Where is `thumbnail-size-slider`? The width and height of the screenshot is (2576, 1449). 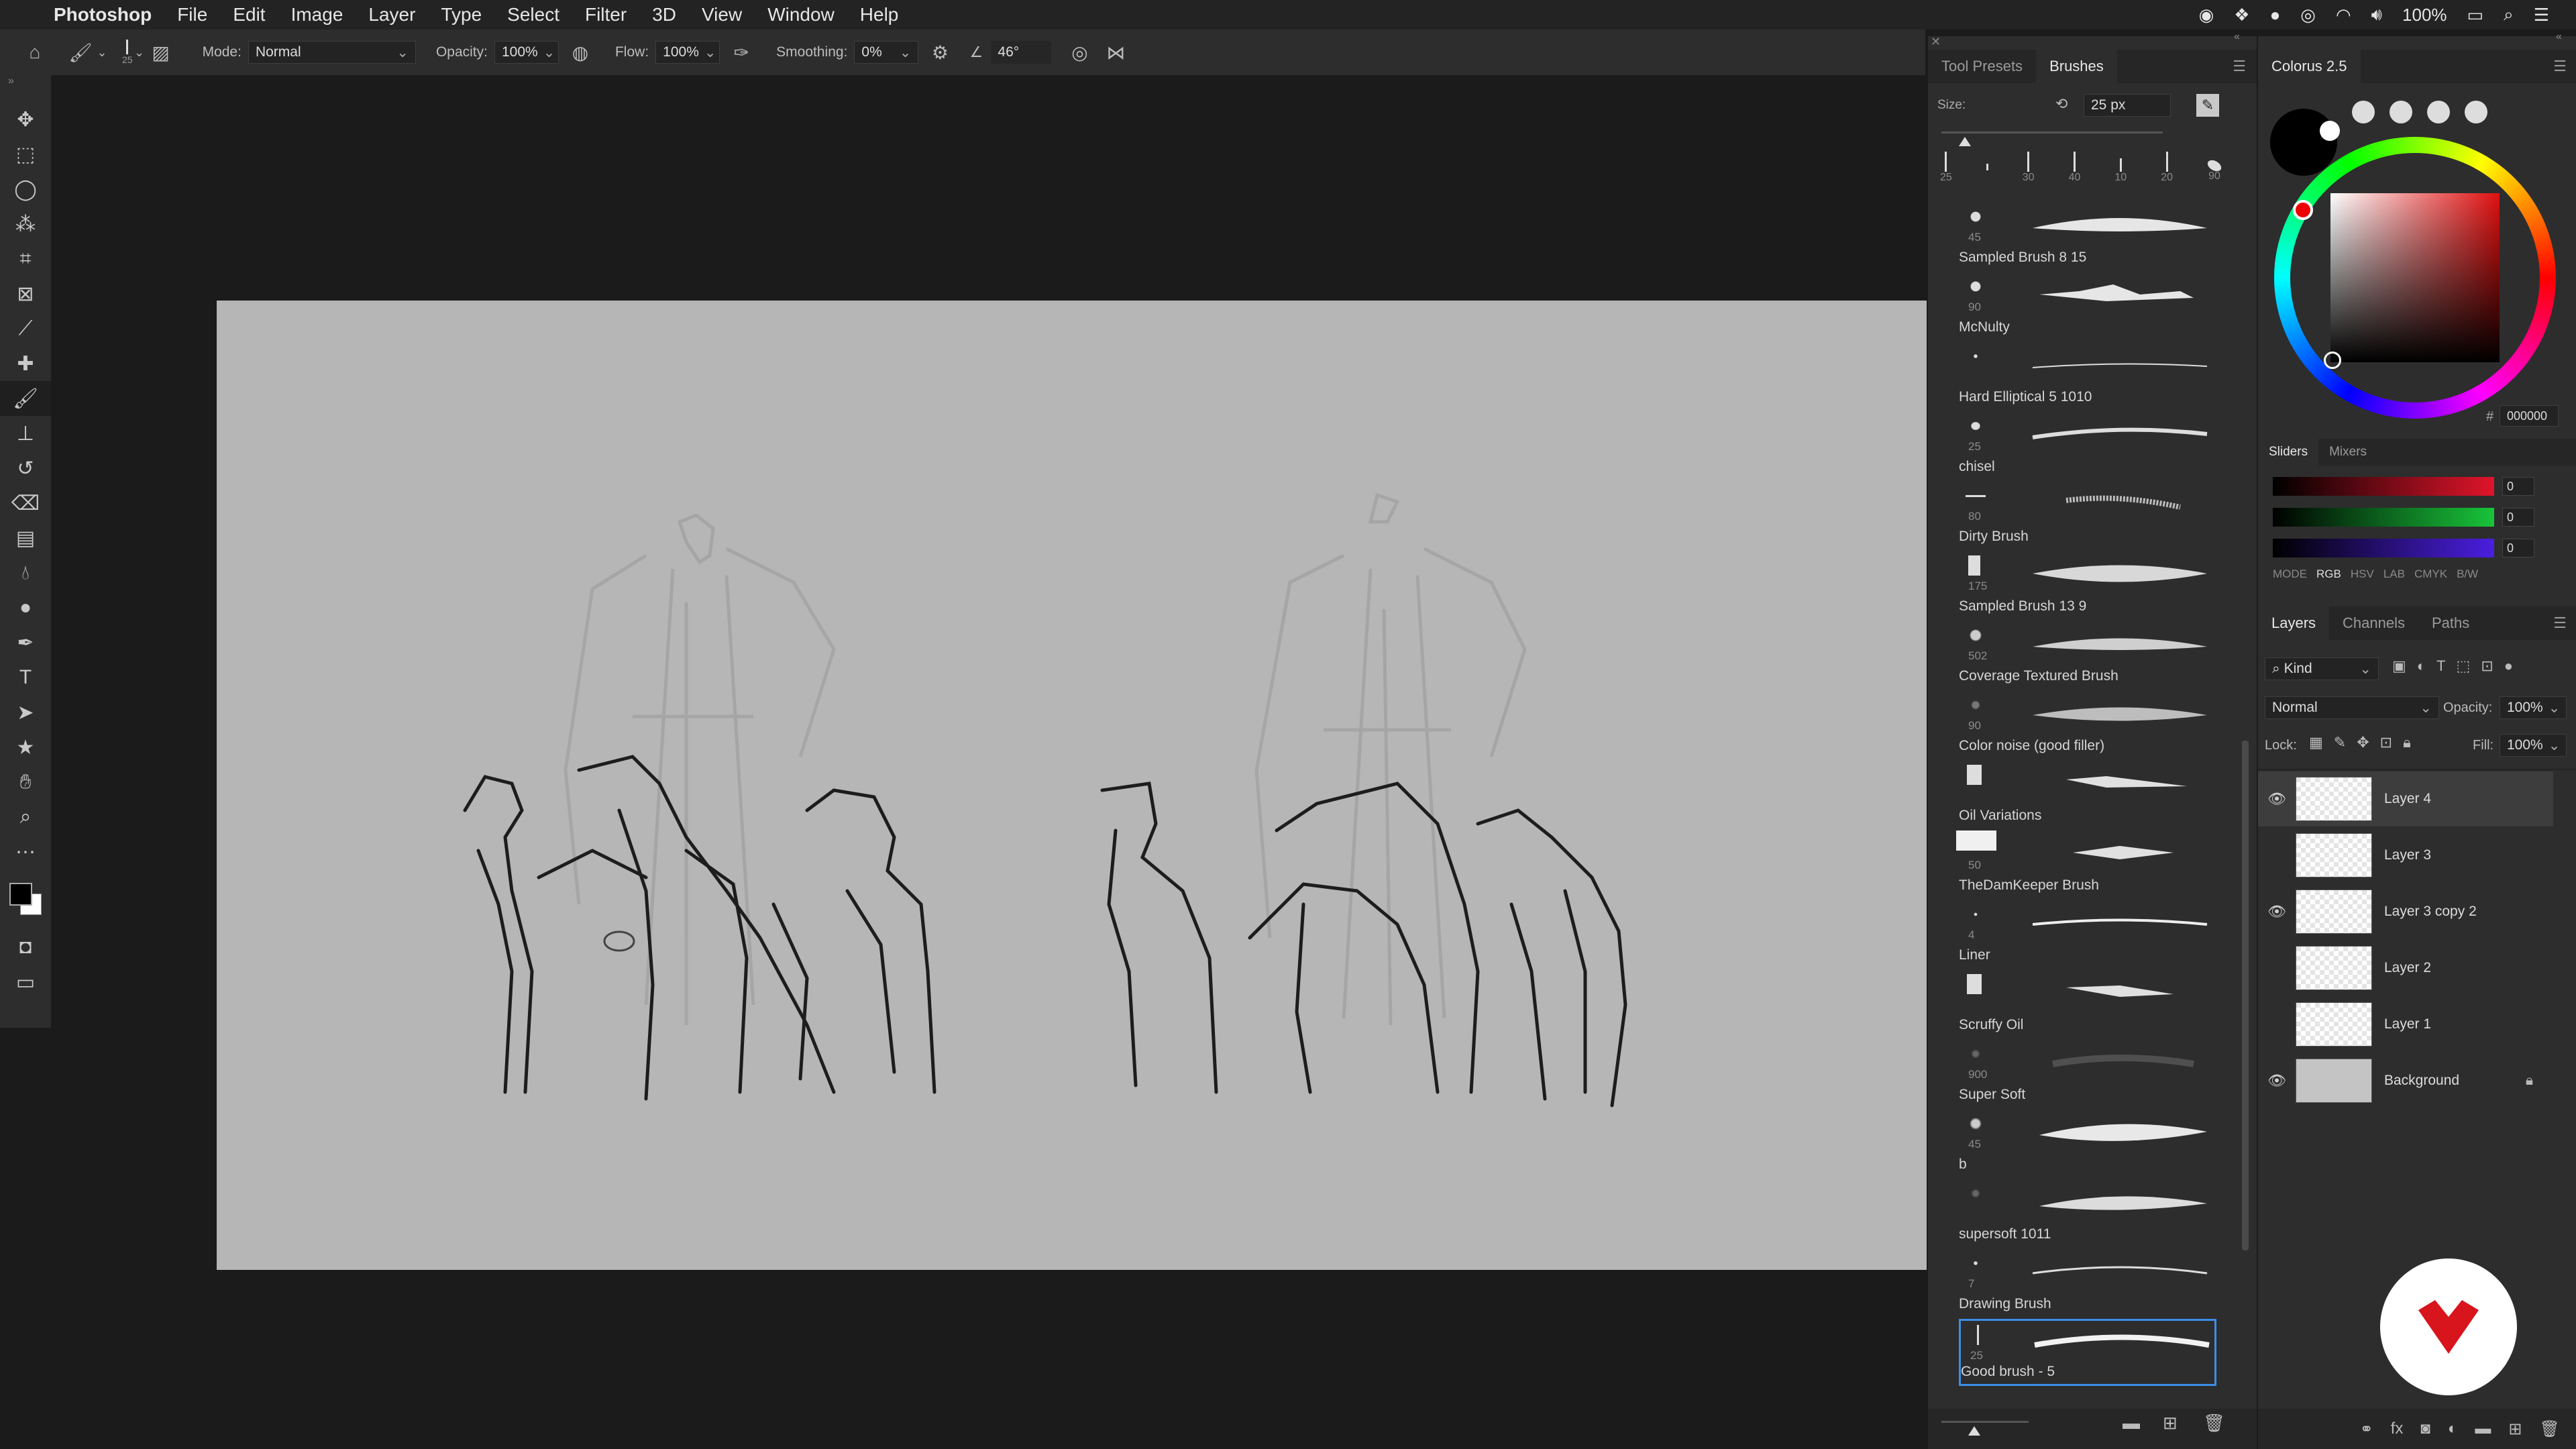
thumbnail-size-slider is located at coordinates (1985, 1422).